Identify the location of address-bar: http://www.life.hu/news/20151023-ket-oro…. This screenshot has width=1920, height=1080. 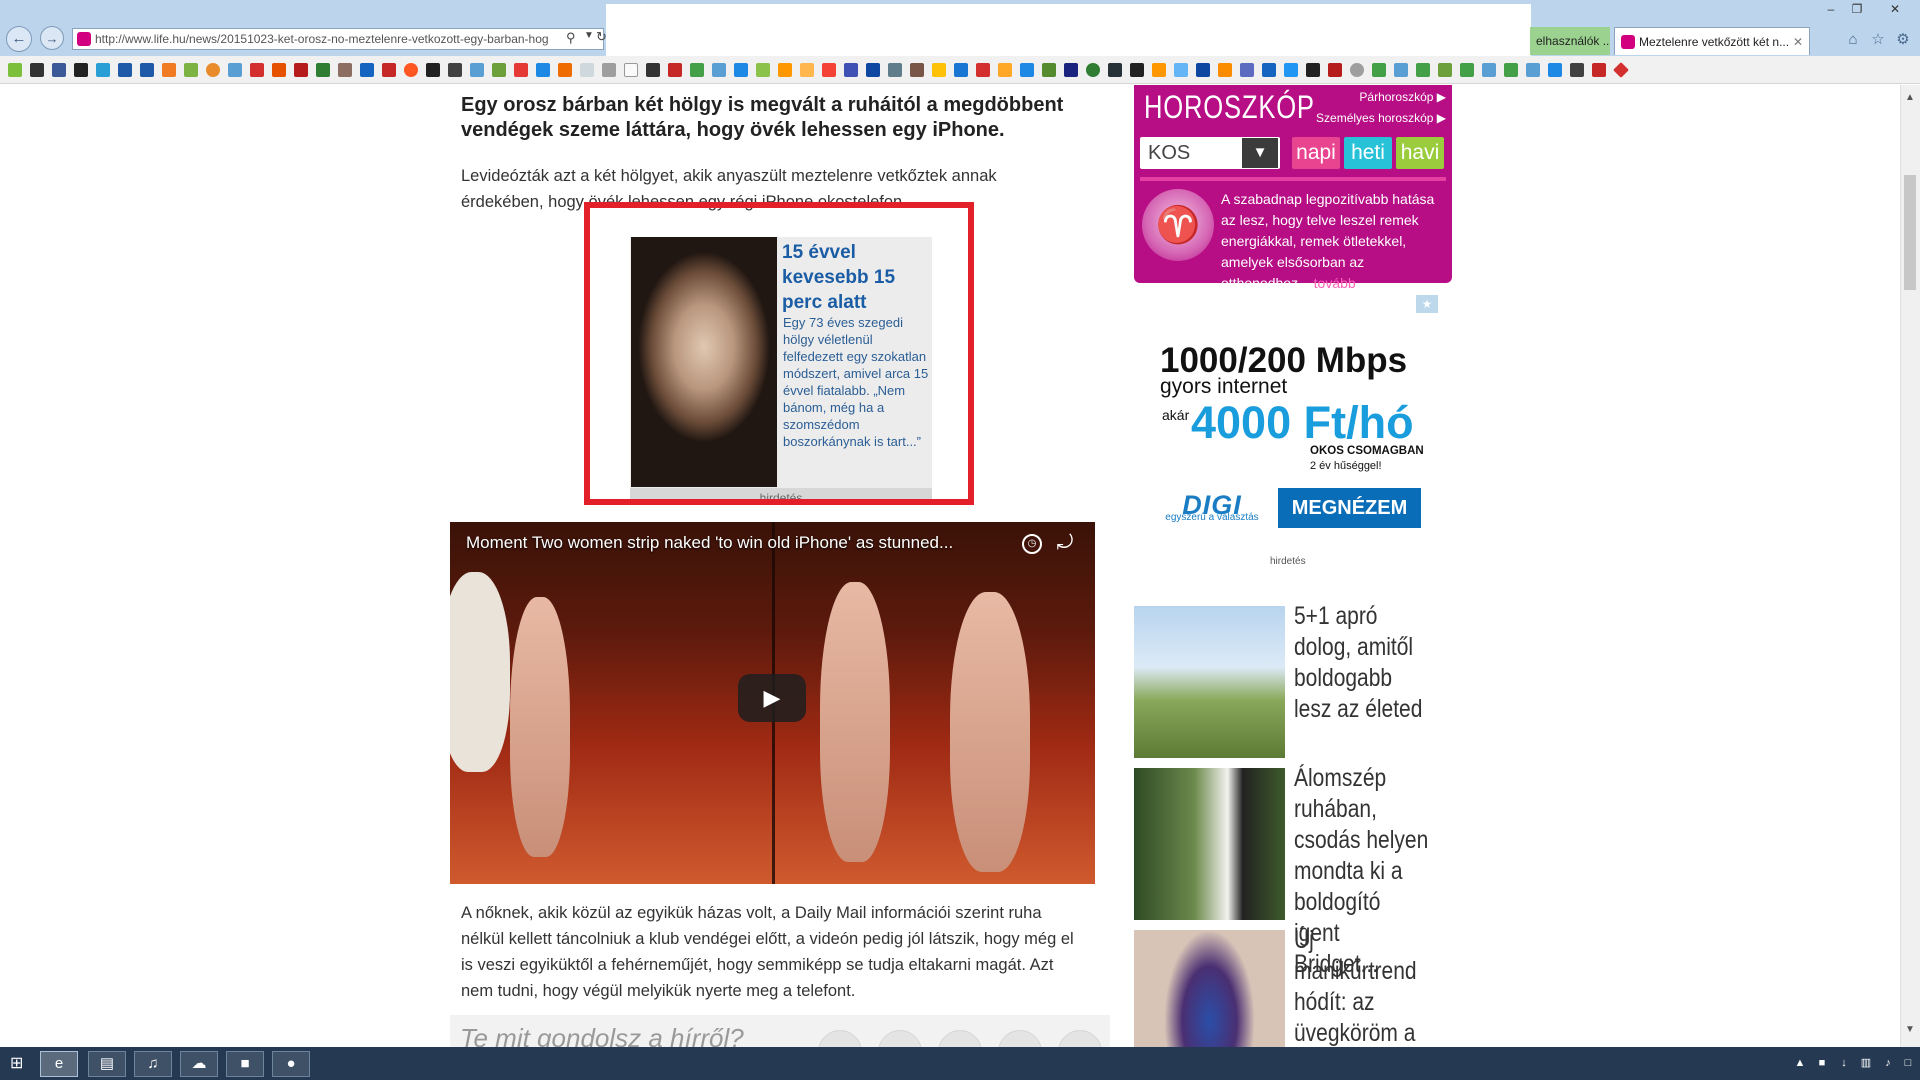
(338, 39).